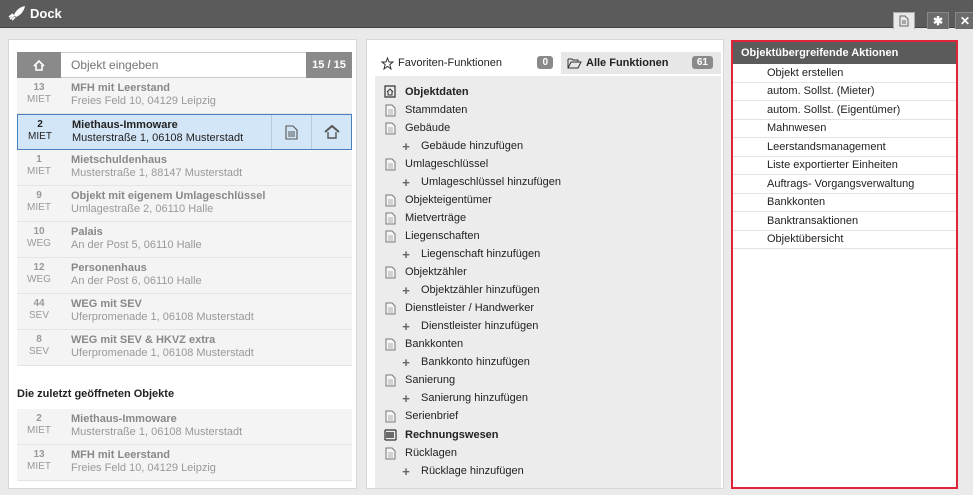 This screenshot has width=973, height=495. I want to click on section-rechnungswesen: Rechnungswesen, so click(548, 434).